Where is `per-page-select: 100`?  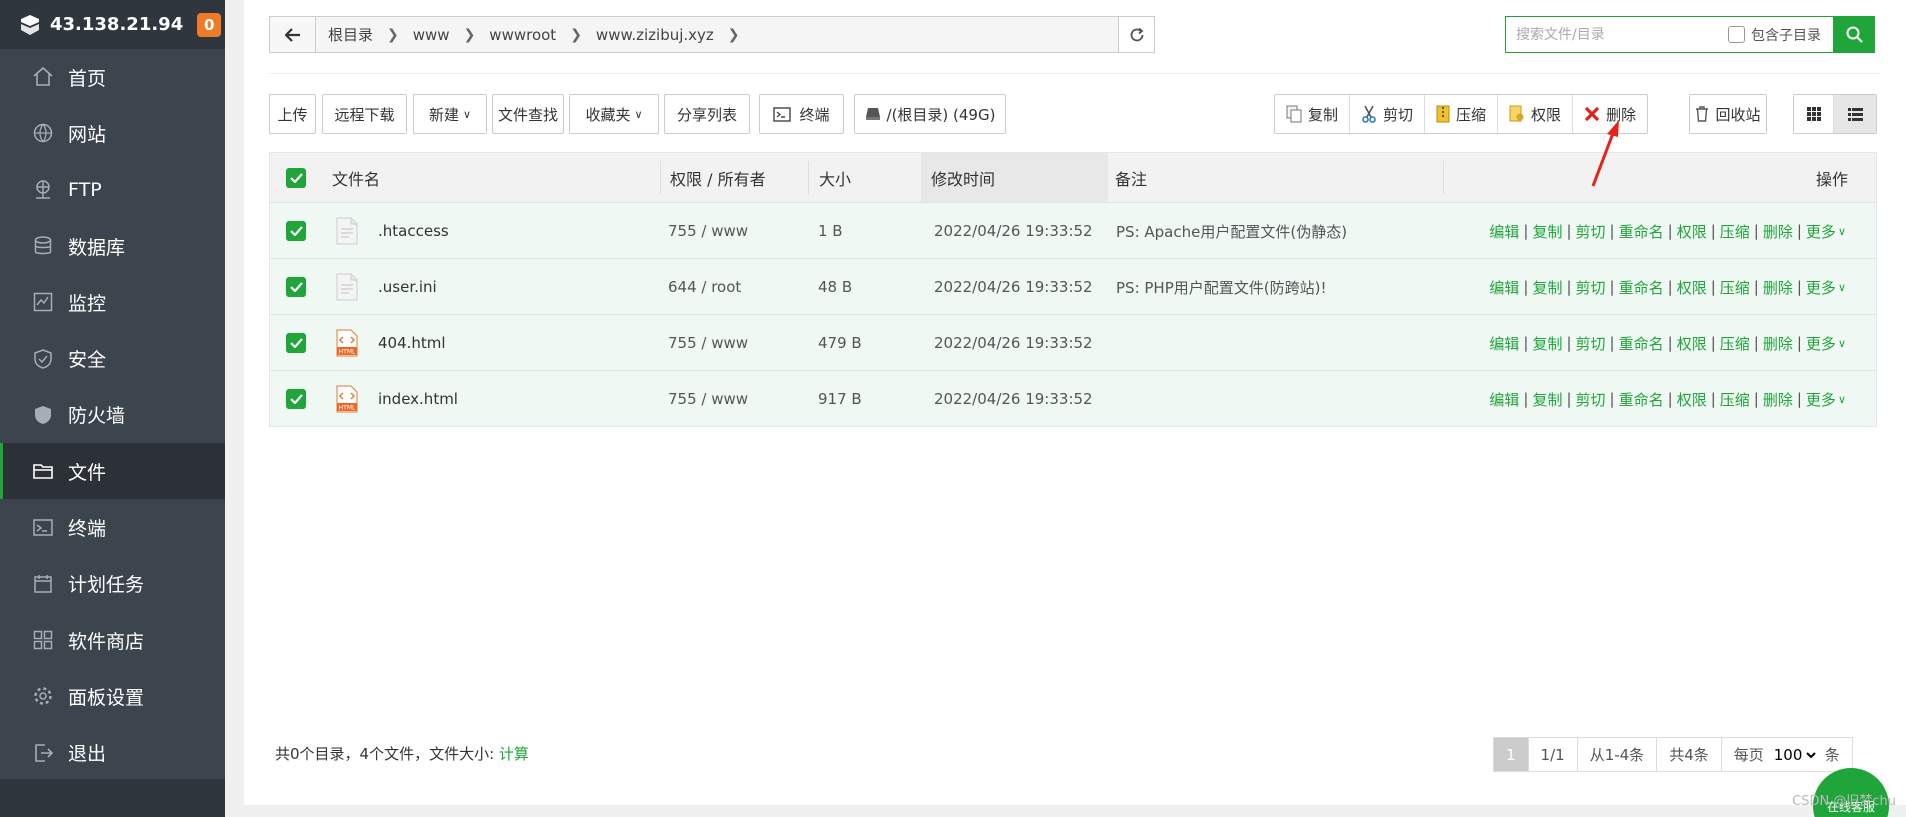 per-page-select: 100 is located at coordinates (1794, 754).